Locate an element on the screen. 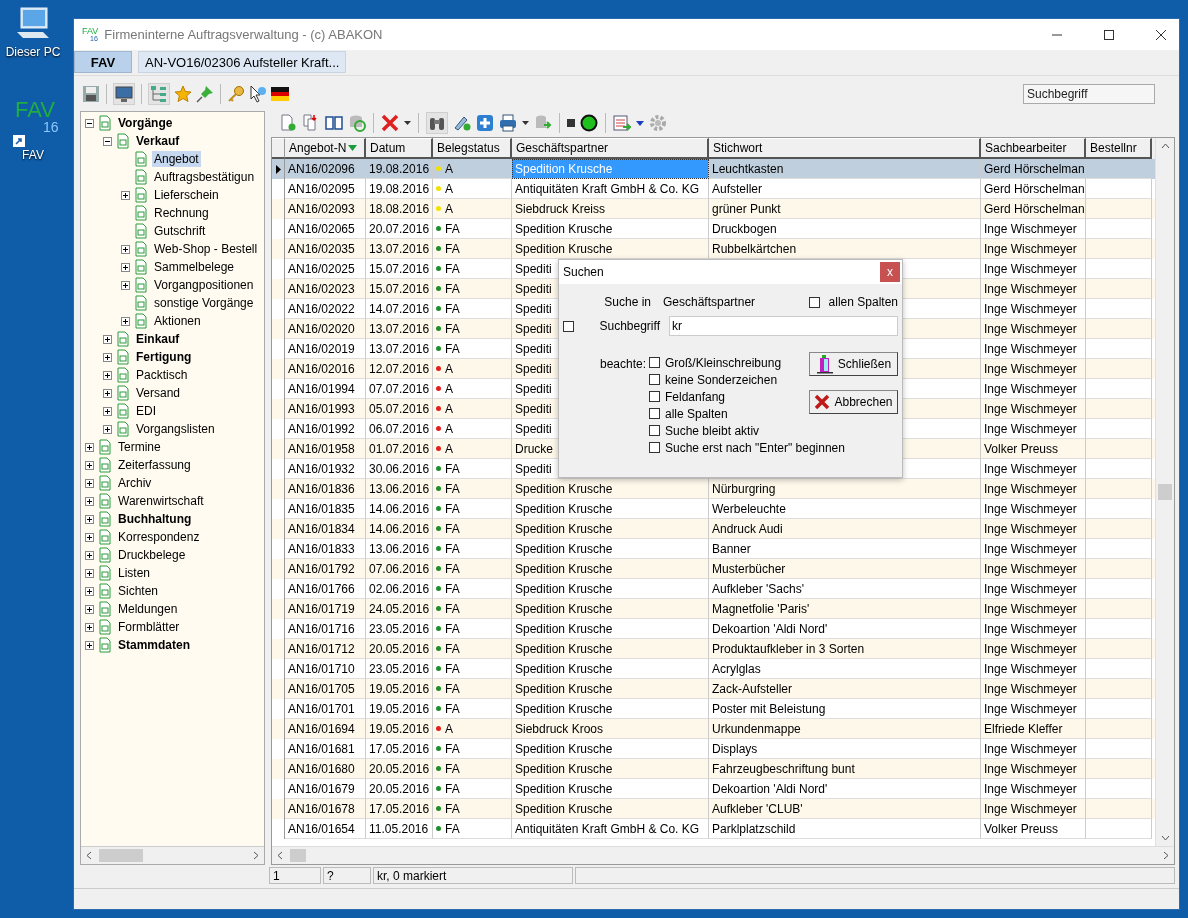 The image size is (1188, 918). tree-item: Sammelbelege is located at coordinates (194, 267).